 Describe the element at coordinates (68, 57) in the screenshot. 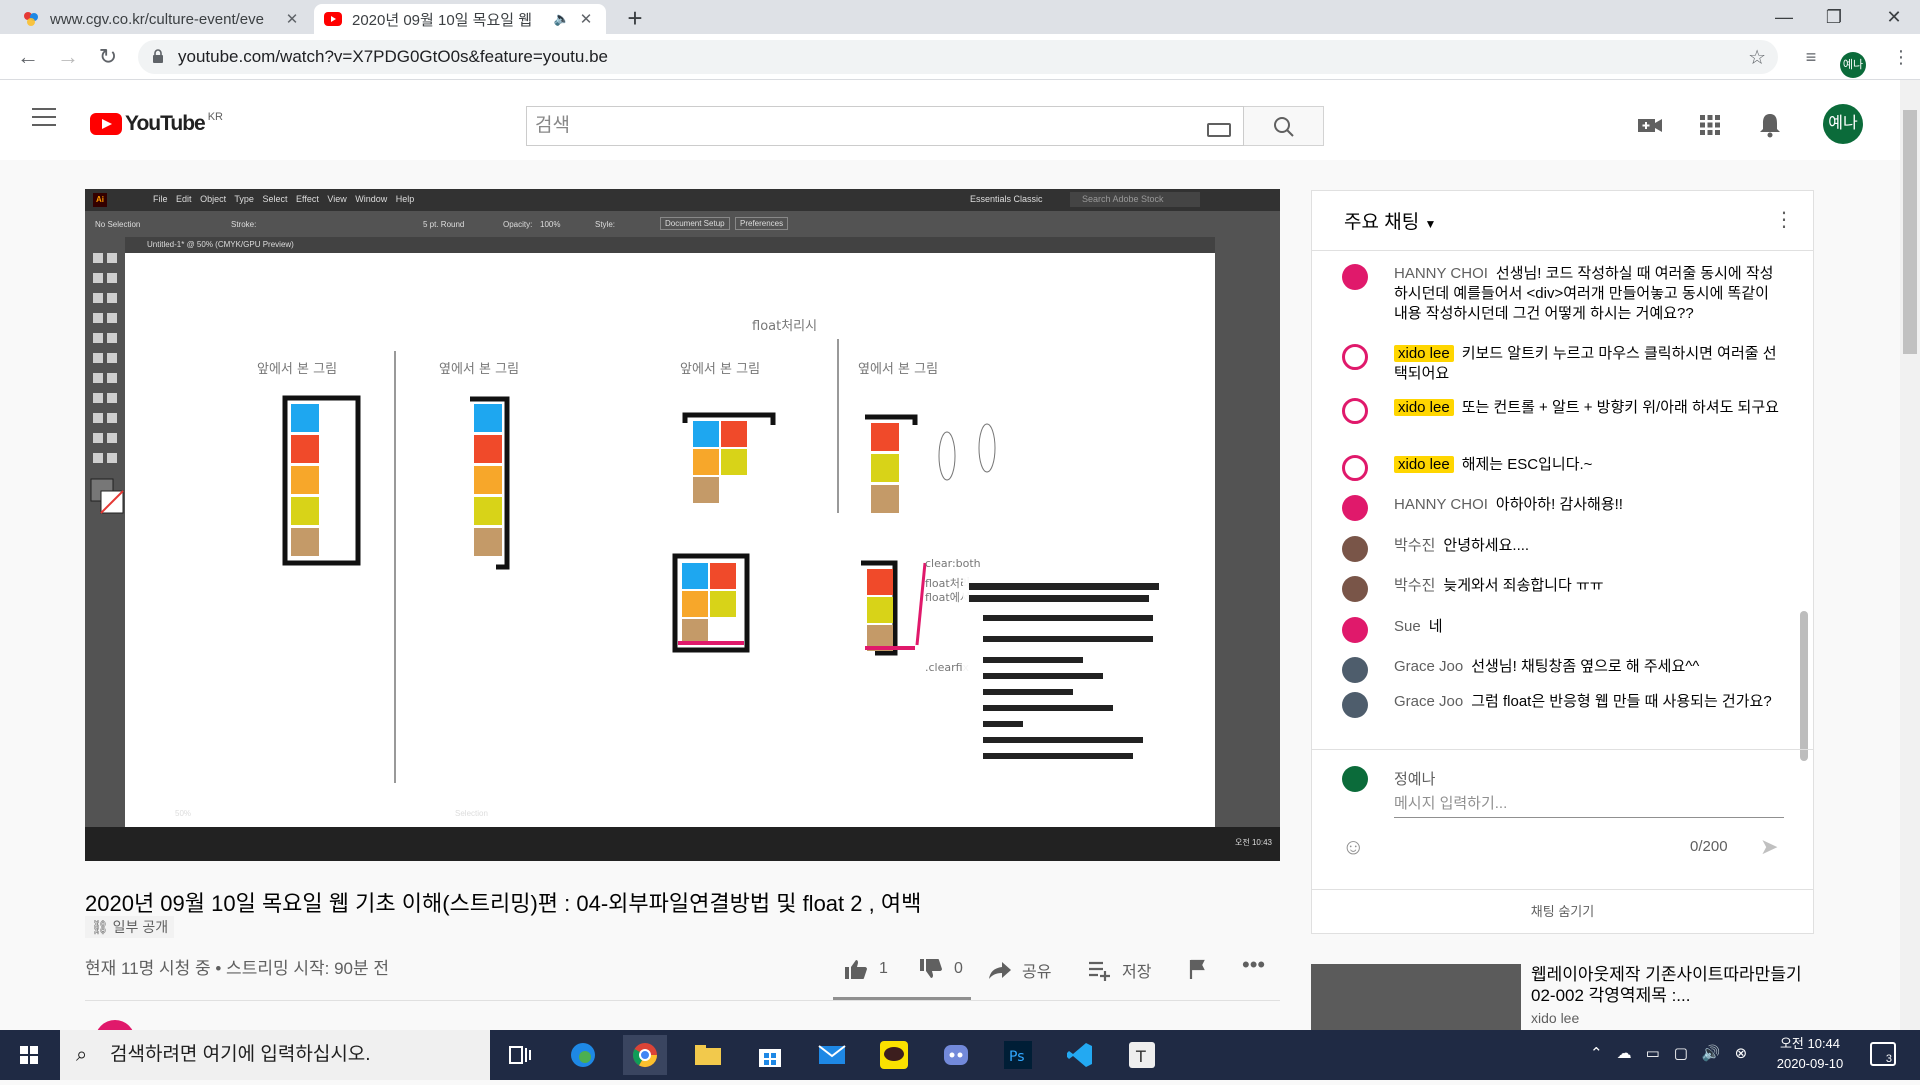

I see `forward-arrow-icon: →` at that location.